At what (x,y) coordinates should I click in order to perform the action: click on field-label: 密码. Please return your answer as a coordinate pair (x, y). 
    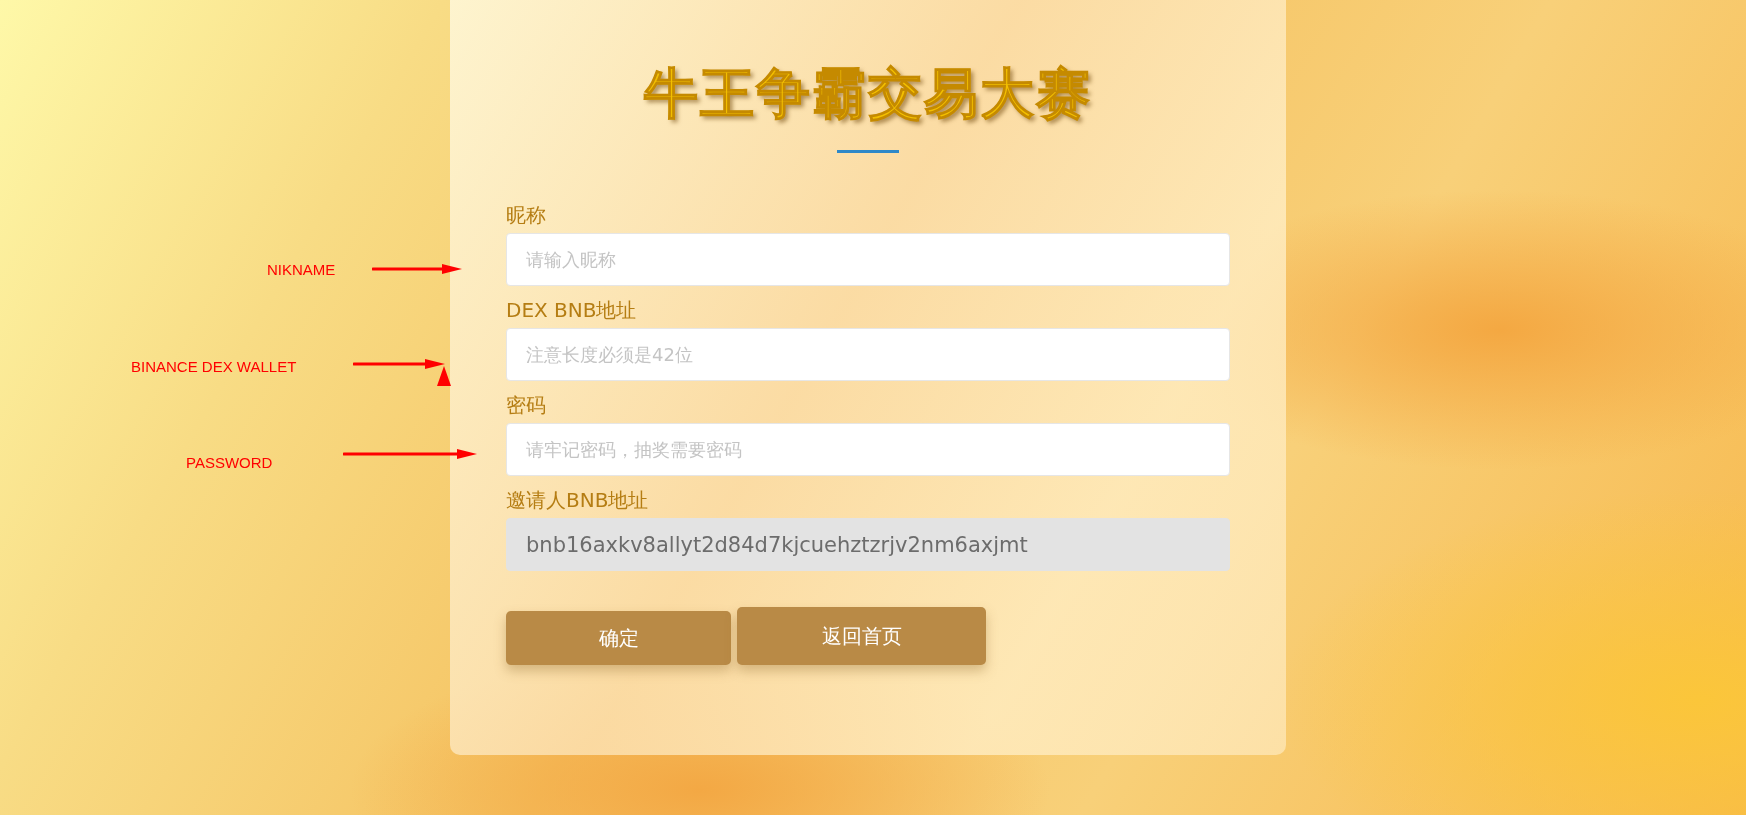
    Looking at the image, I should click on (526, 405).